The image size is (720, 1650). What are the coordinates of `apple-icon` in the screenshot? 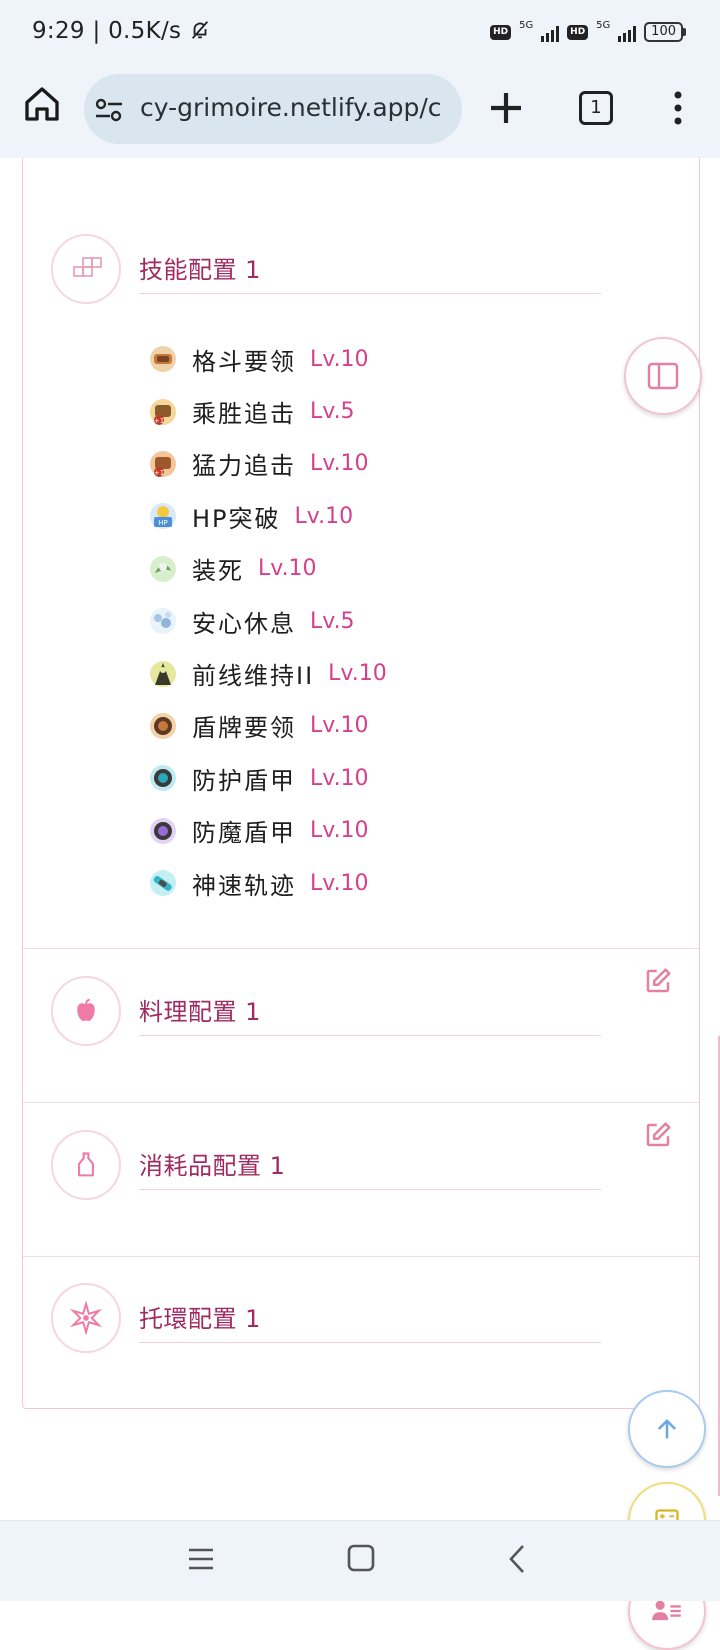 It's located at (86, 1011).